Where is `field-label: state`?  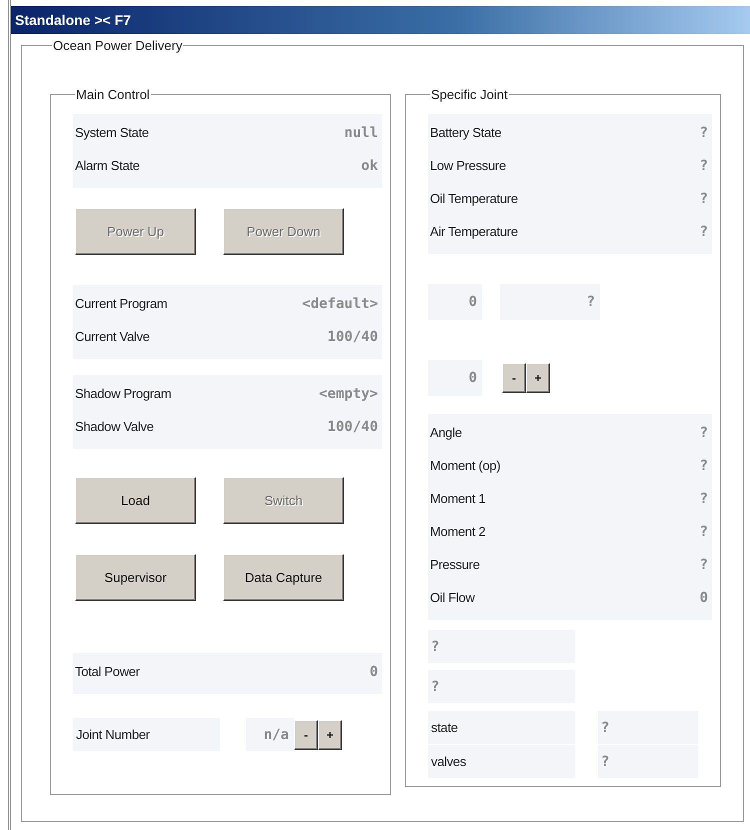
field-label: state is located at coordinates (444, 727).